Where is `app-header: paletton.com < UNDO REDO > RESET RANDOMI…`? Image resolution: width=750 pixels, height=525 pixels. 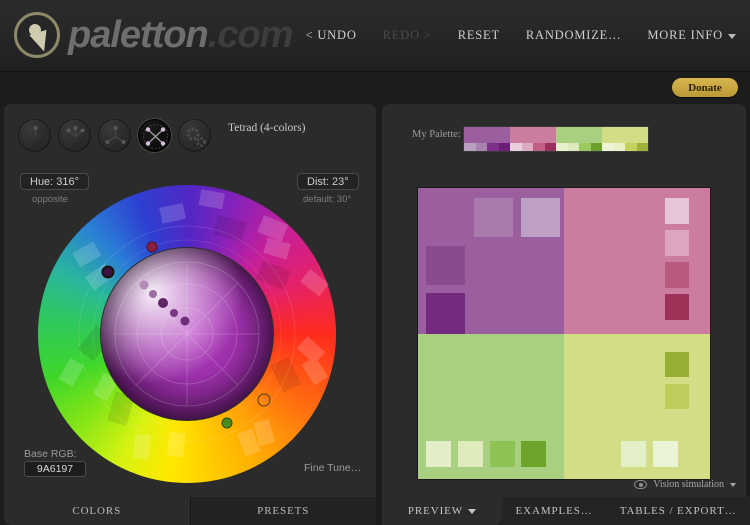 app-header: paletton.com < UNDO REDO > RESET RANDOMI… is located at coordinates (375, 36).